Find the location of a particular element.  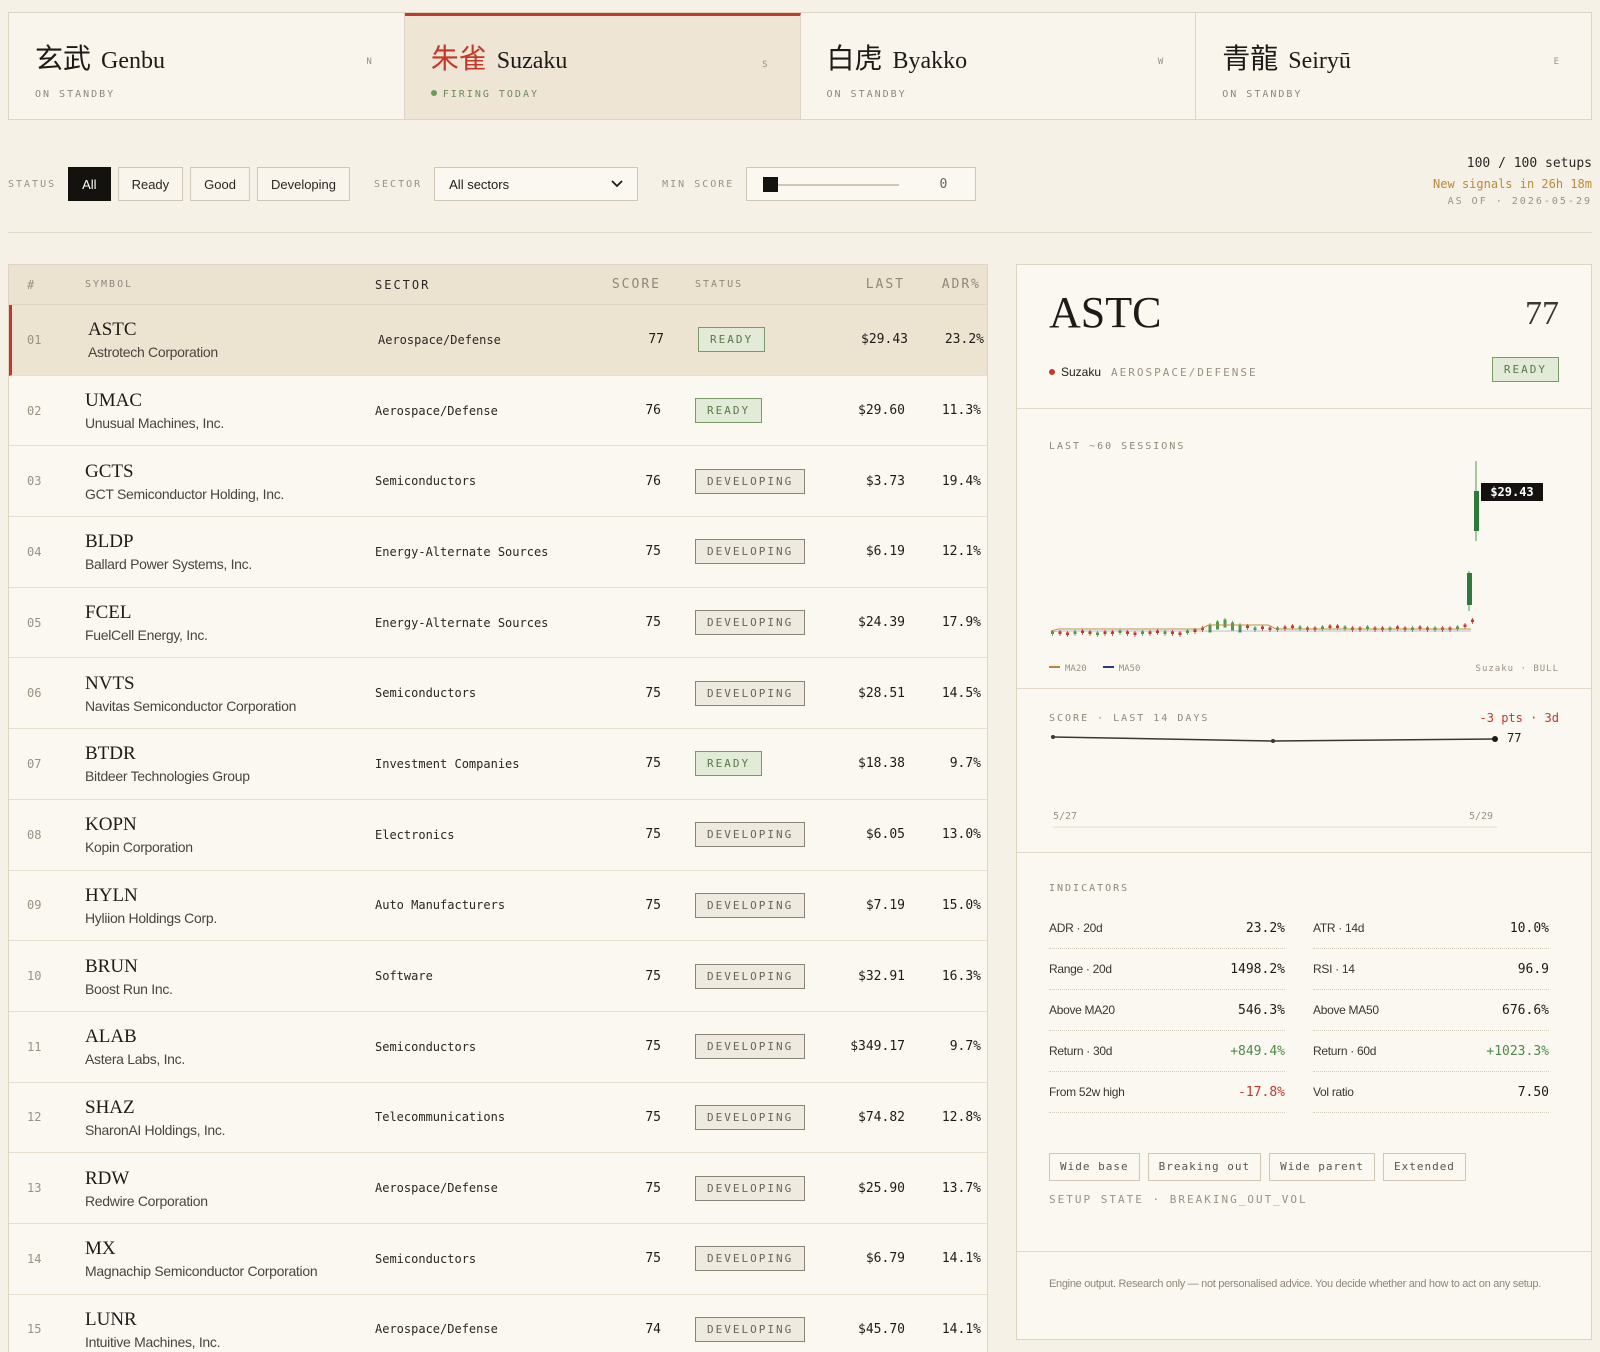

row-company: Intuitive Machines, Inc. is located at coordinates (153, 1341).